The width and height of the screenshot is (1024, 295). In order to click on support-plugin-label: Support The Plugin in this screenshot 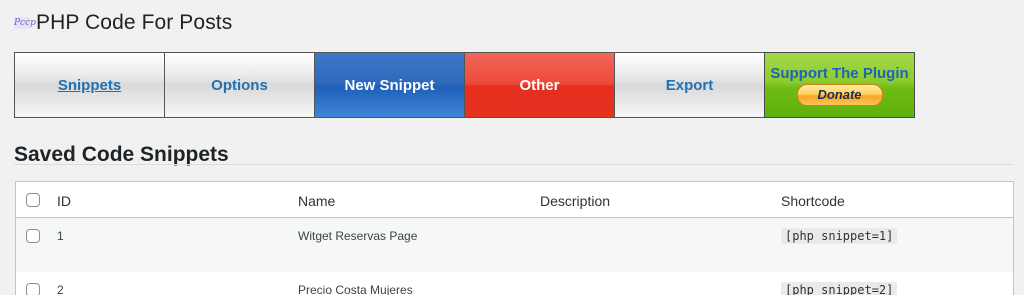, I will do `click(839, 73)`.